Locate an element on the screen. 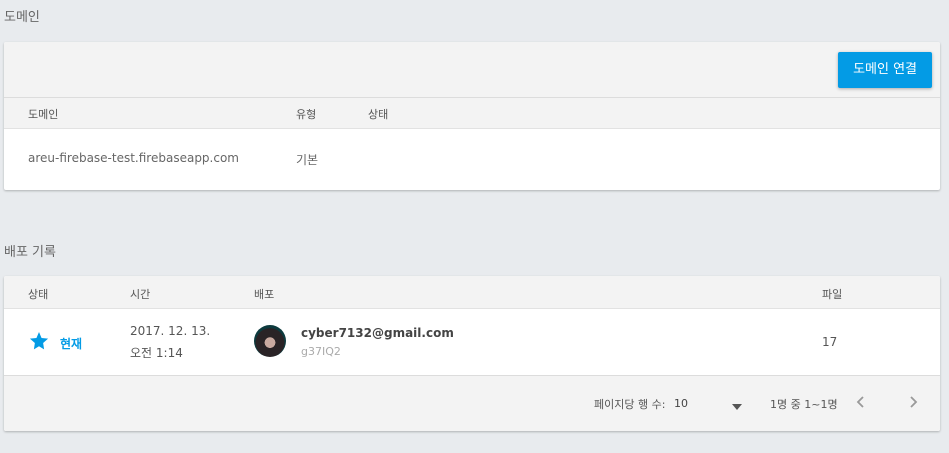  column-header-time: 시간 is located at coordinates (140, 294).